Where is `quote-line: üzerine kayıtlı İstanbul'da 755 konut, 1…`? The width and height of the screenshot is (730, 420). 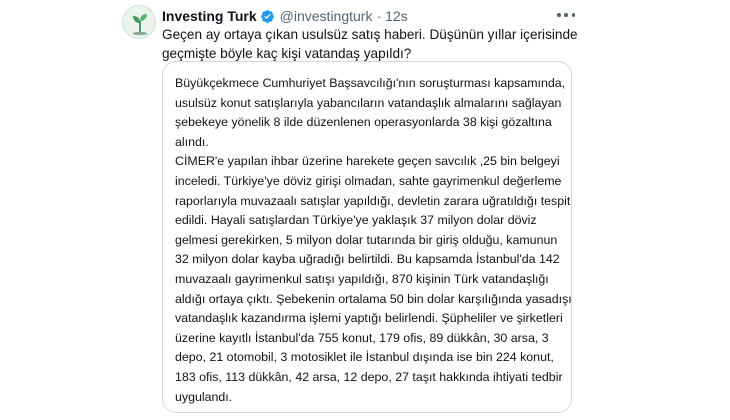 quote-line: üzerine kayıtlı İstanbul'da 755 konut, 1… is located at coordinates (362, 337).